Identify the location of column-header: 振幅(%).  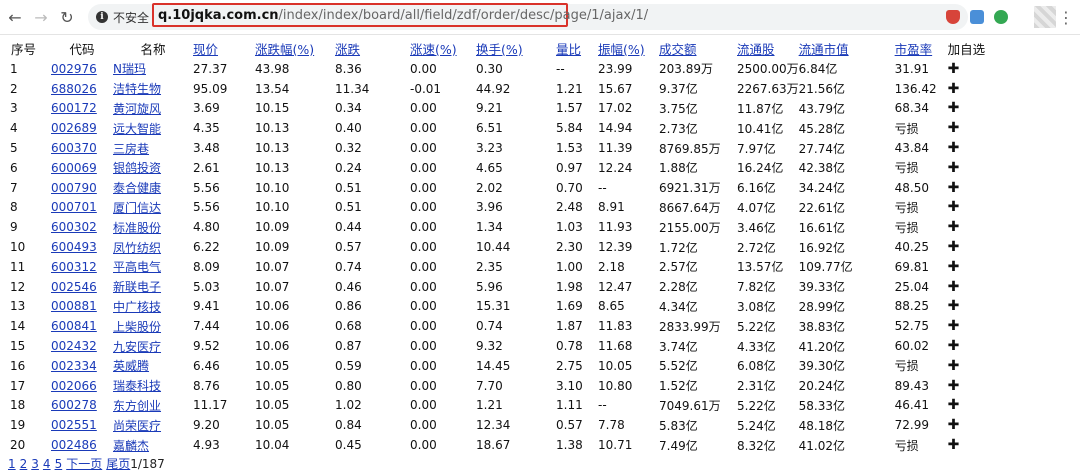
(628, 48).